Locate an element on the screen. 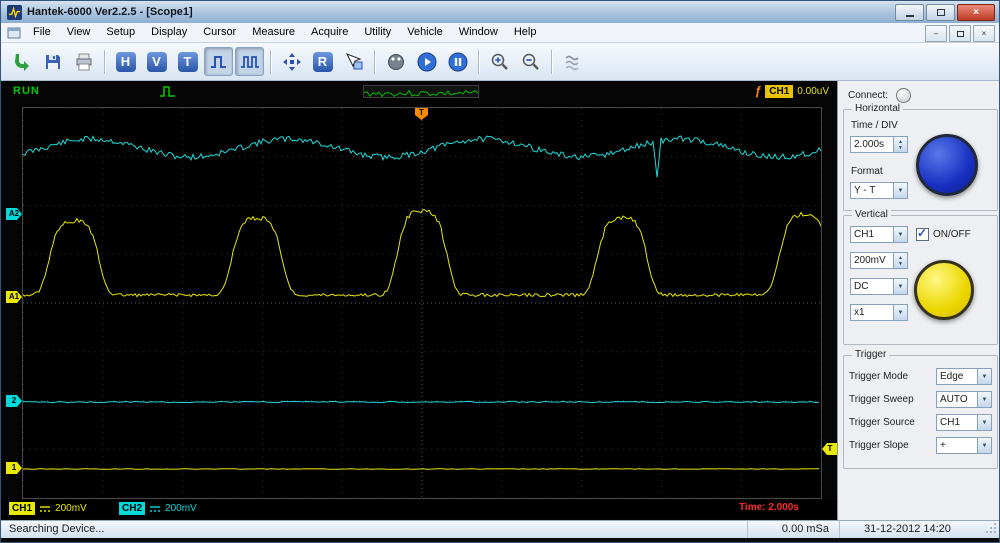 The height and width of the screenshot is (543, 1000). resize-grip is located at coordinates (991, 529).